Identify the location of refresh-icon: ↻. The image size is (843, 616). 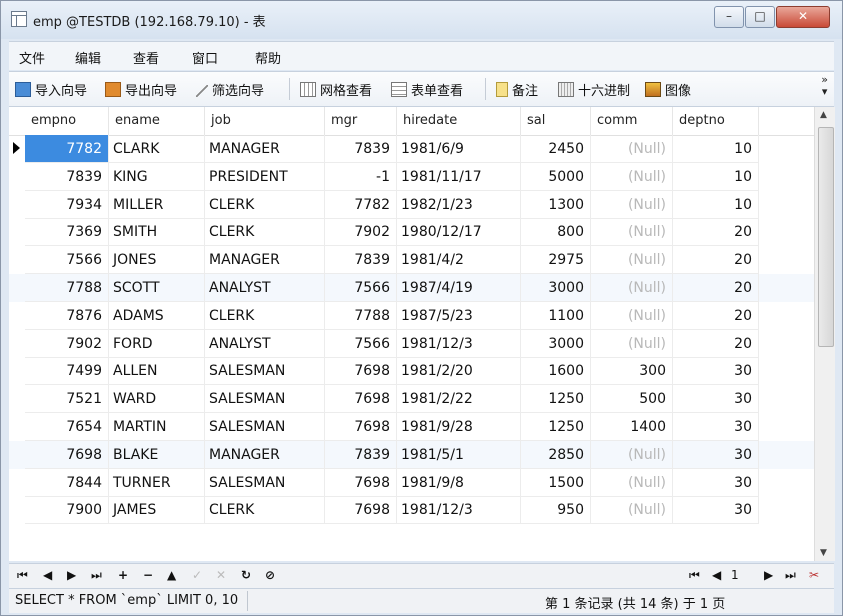
(246, 575).